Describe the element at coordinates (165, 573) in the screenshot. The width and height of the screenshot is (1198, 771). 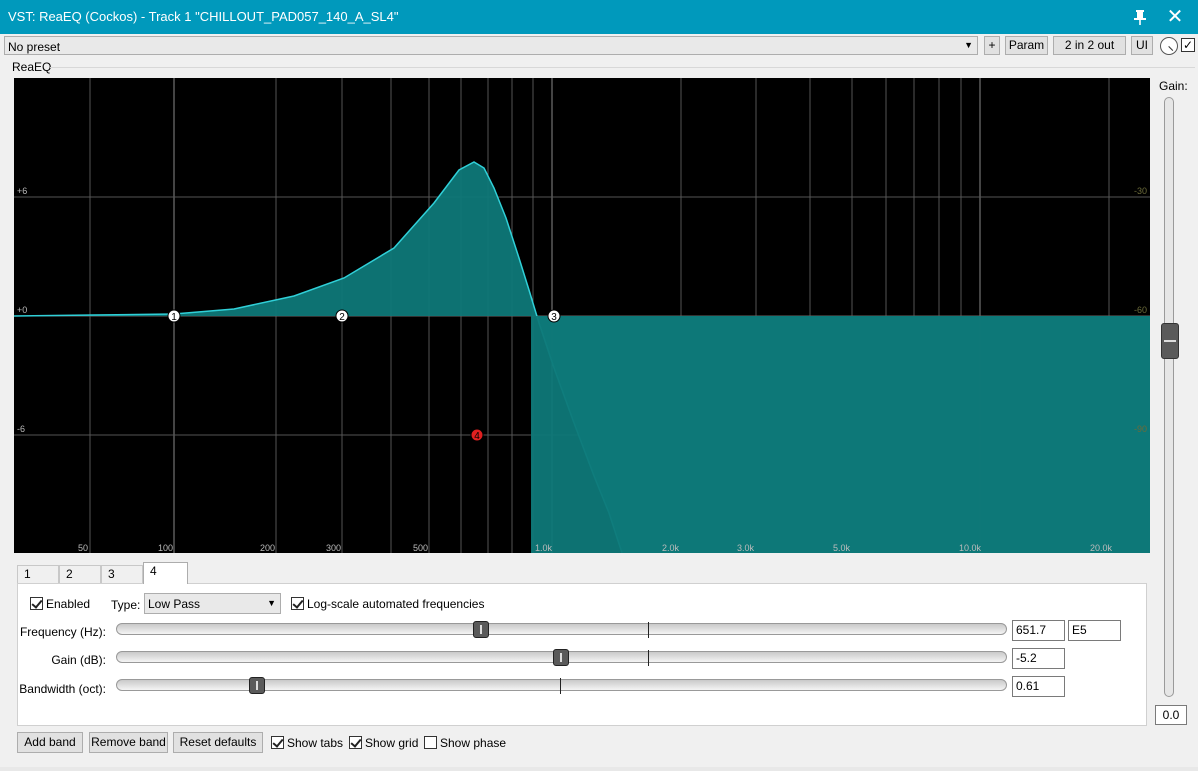
I see `tab-band-4: 4` at that location.